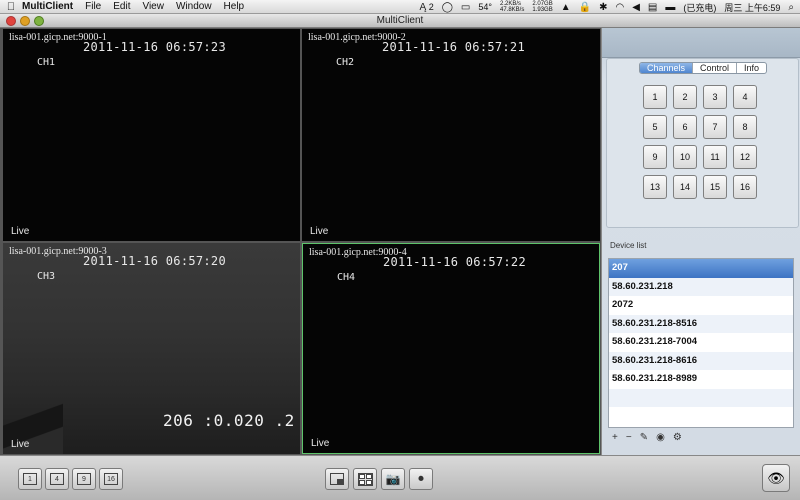 The width and height of the screenshot is (800, 500). Describe the element at coordinates (453, 47) in the screenshot. I see `camera-timestamp: 2011-11-16 06:57:21` at that location.